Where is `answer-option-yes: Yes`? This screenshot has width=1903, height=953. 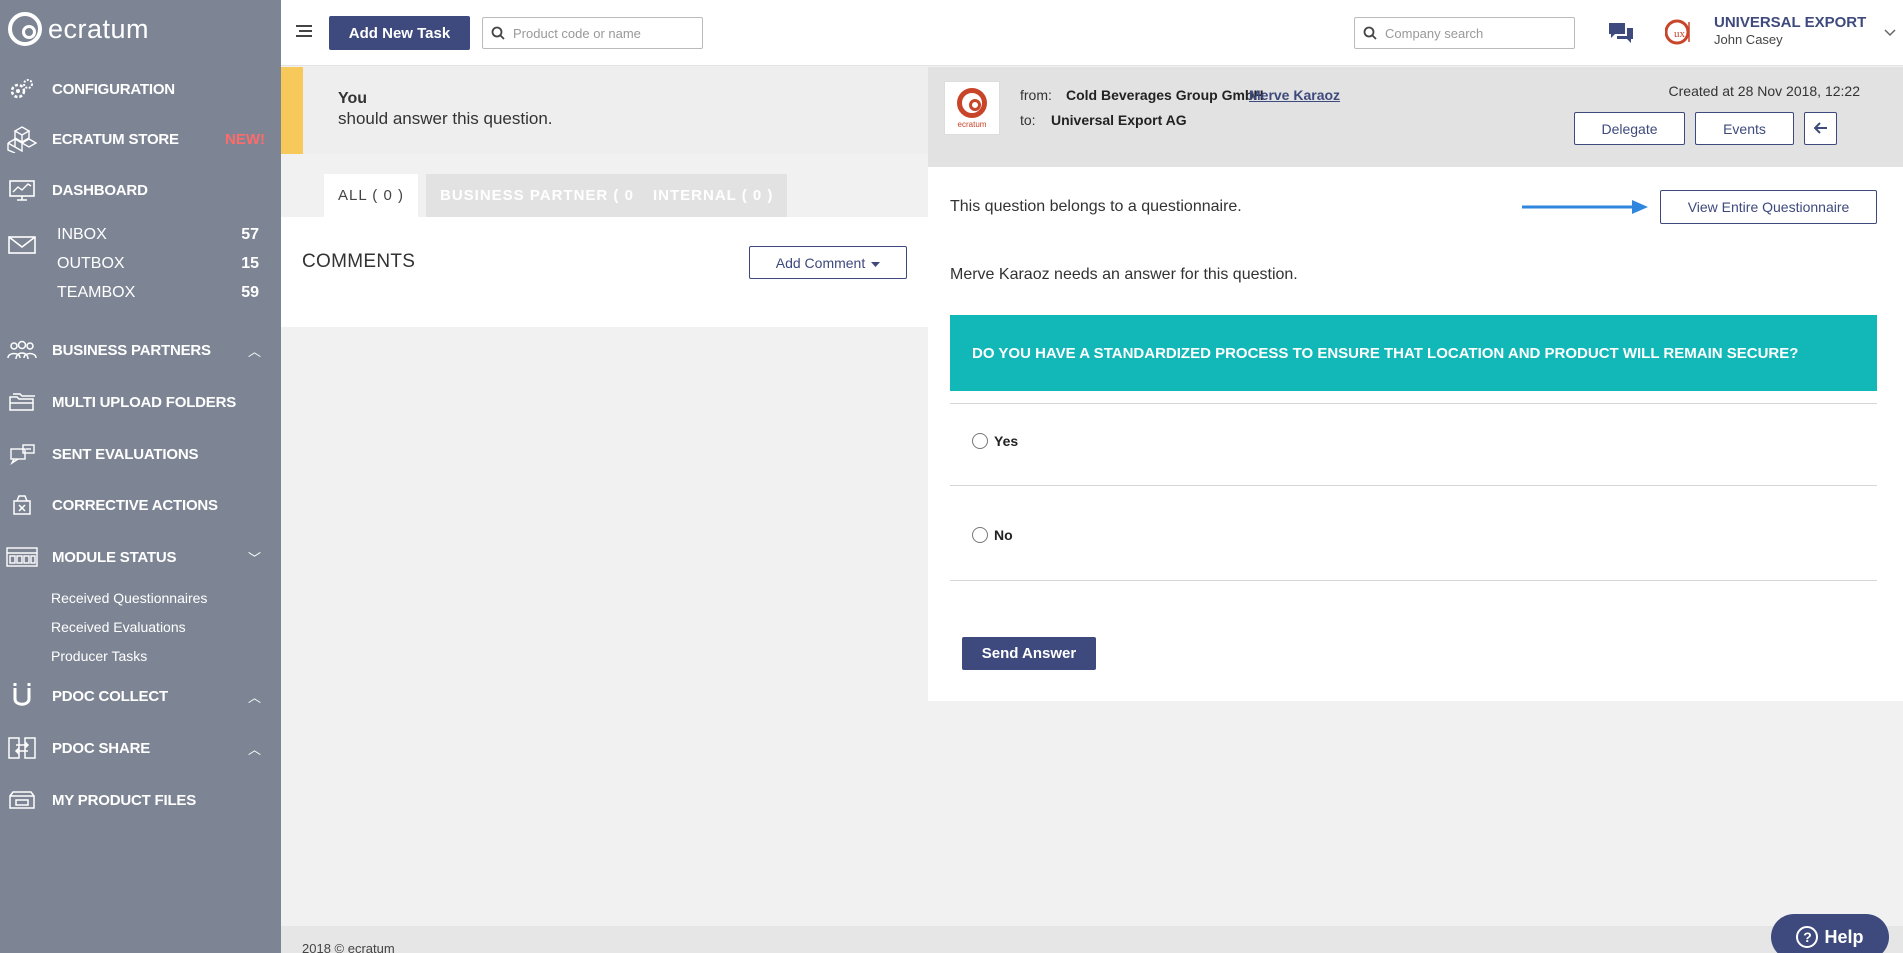
answer-option-yes: Yes is located at coordinates (995, 441).